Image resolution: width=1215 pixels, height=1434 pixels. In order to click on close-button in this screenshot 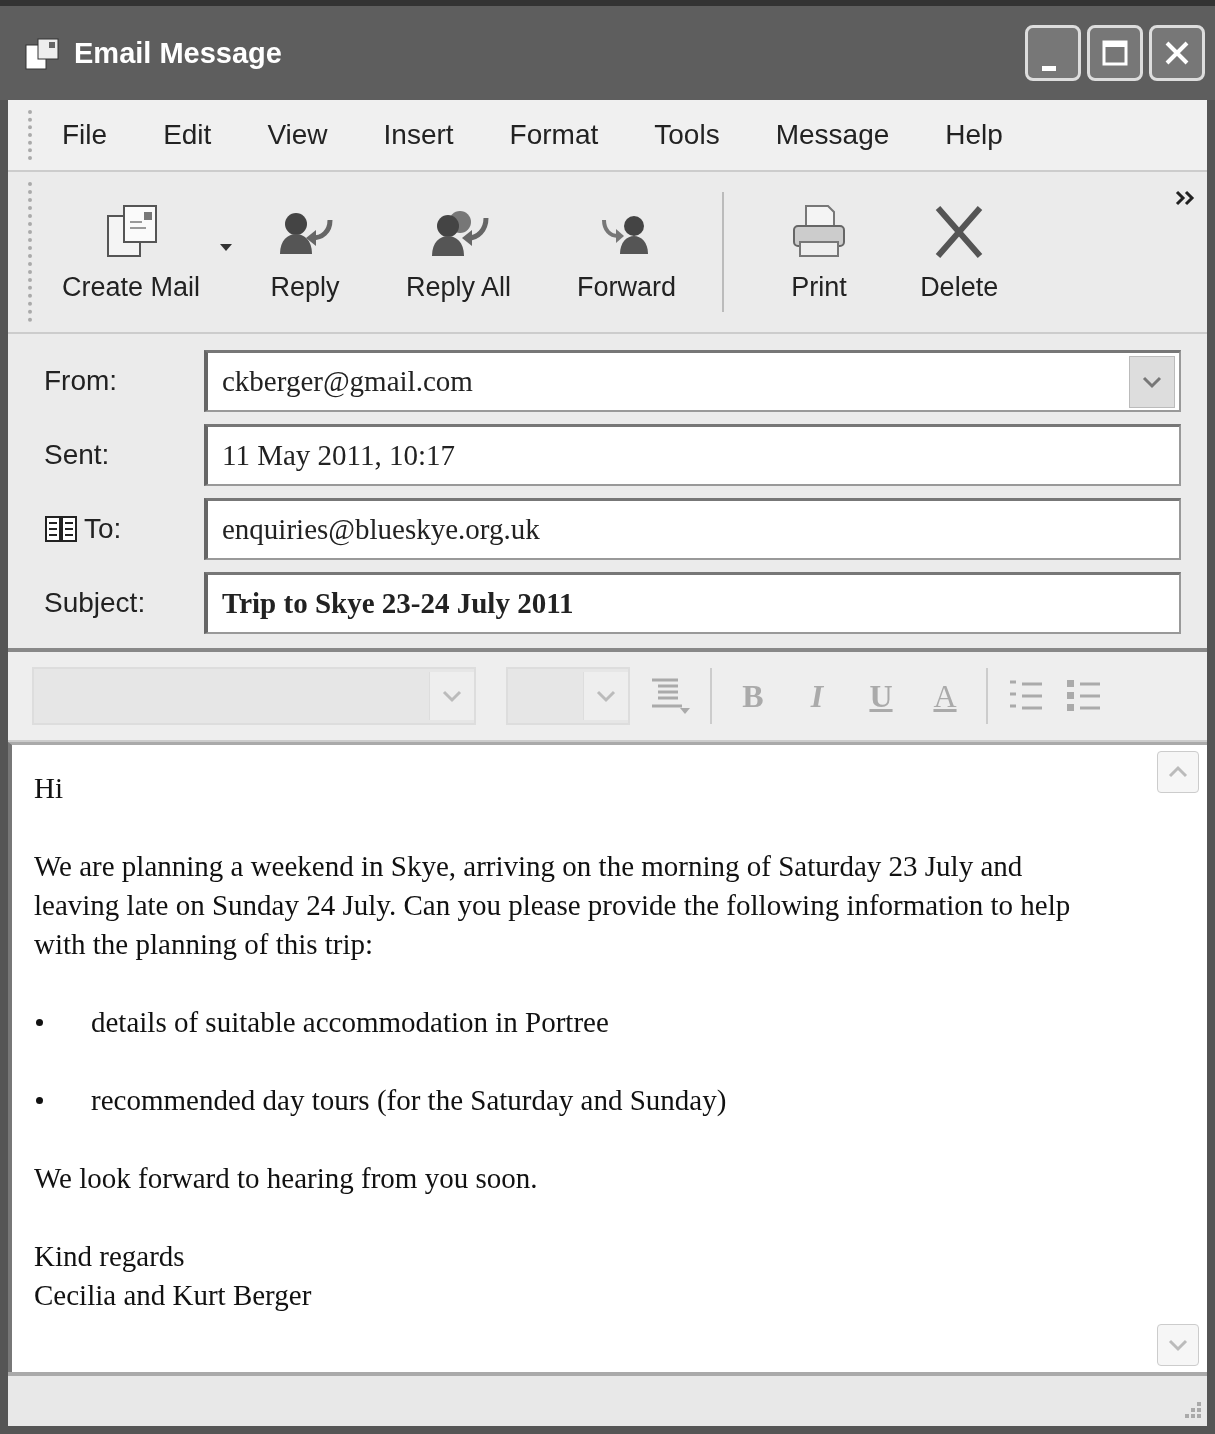, I will do `click(1177, 53)`.